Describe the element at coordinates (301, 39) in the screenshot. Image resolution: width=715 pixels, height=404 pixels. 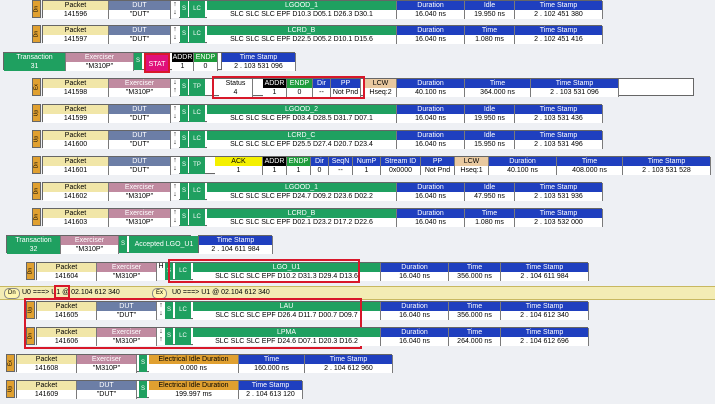
I see `lc-symbols: SLC SLC SLC EPF D22.5 D05.2 D10.1 D15.6` at that location.